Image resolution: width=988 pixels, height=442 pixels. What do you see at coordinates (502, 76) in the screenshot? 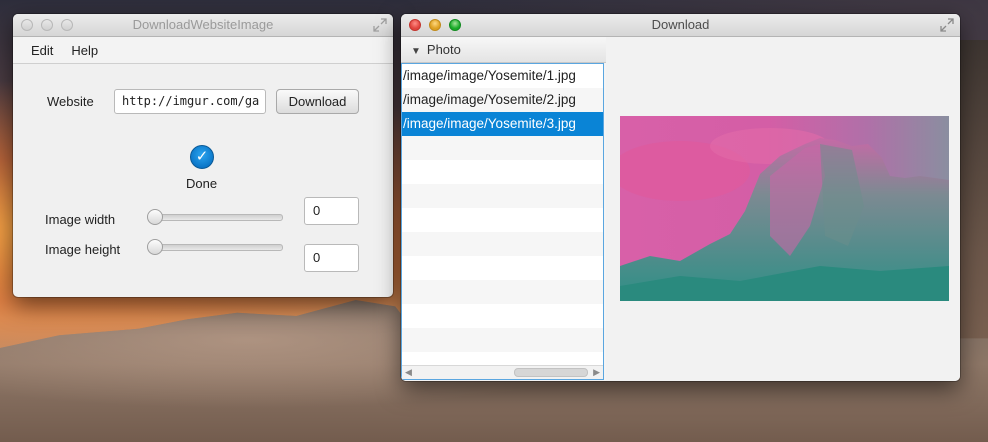
I see `list-item: /image/image/Yosemite/1.jpg` at bounding box center [502, 76].